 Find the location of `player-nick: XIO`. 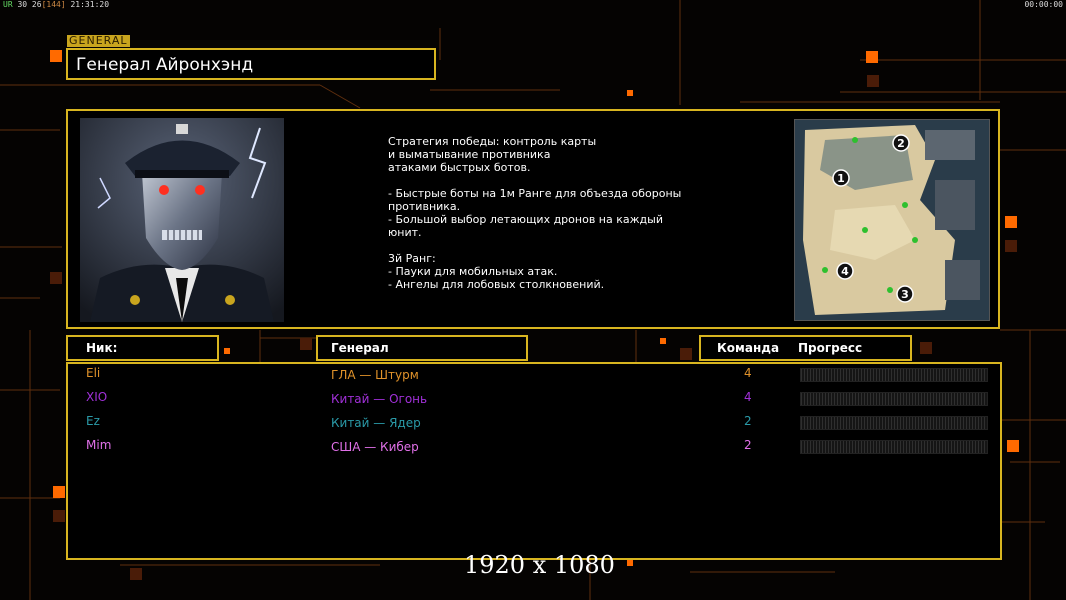

player-nick: XIO is located at coordinates (97, 397).